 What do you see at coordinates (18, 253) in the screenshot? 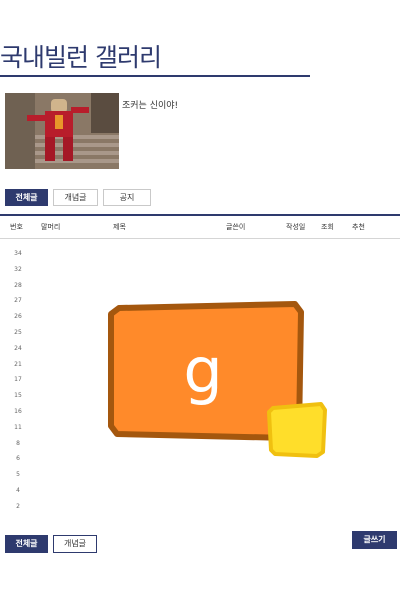
I see `post-row-number: 34` at bounding box center [18, 253].